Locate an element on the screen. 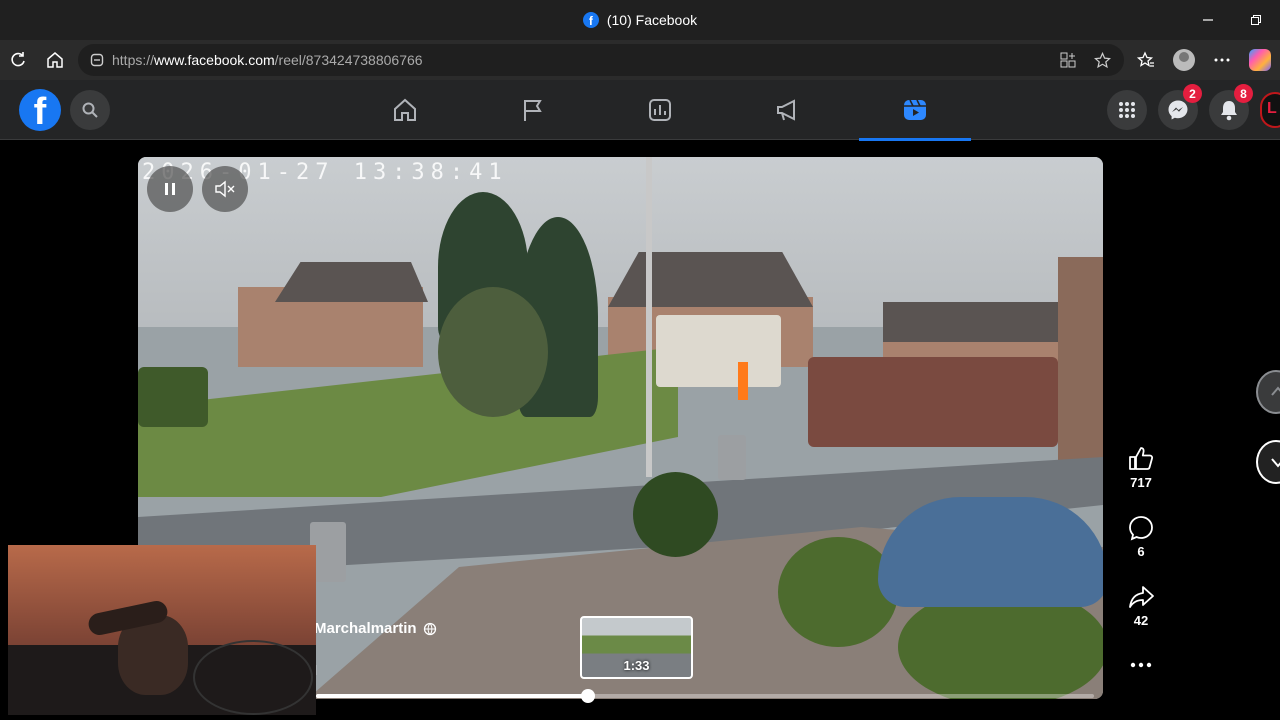 The height and width of the screenshot is (720, 1280). pause-icon is located at coordinates (170, 189).